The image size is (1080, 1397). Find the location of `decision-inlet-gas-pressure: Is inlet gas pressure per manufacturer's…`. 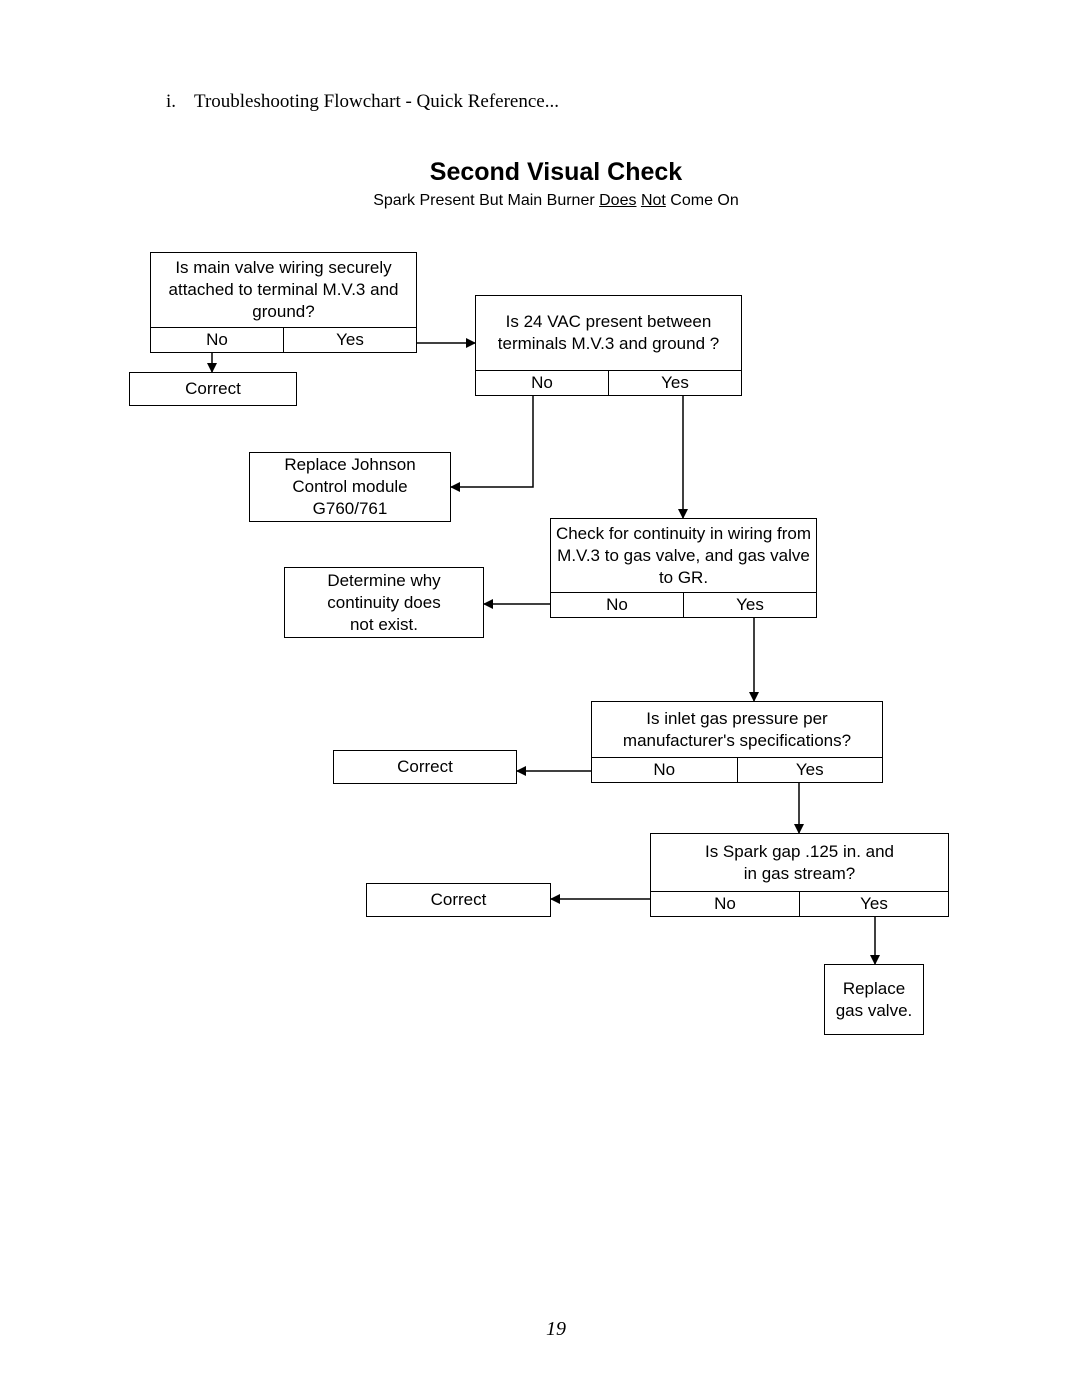

decision-inlet-gas-pressure: Is inlet gas pressure per manufacturer's… is located at coordinates (737, 742).